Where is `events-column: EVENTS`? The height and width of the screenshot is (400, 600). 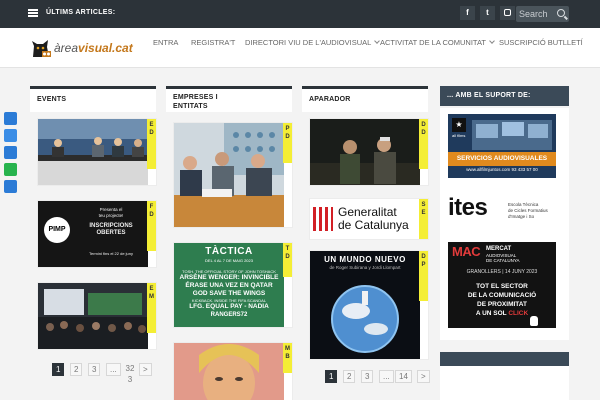 events-column: EVENTS is located at coordinates (93, 99).